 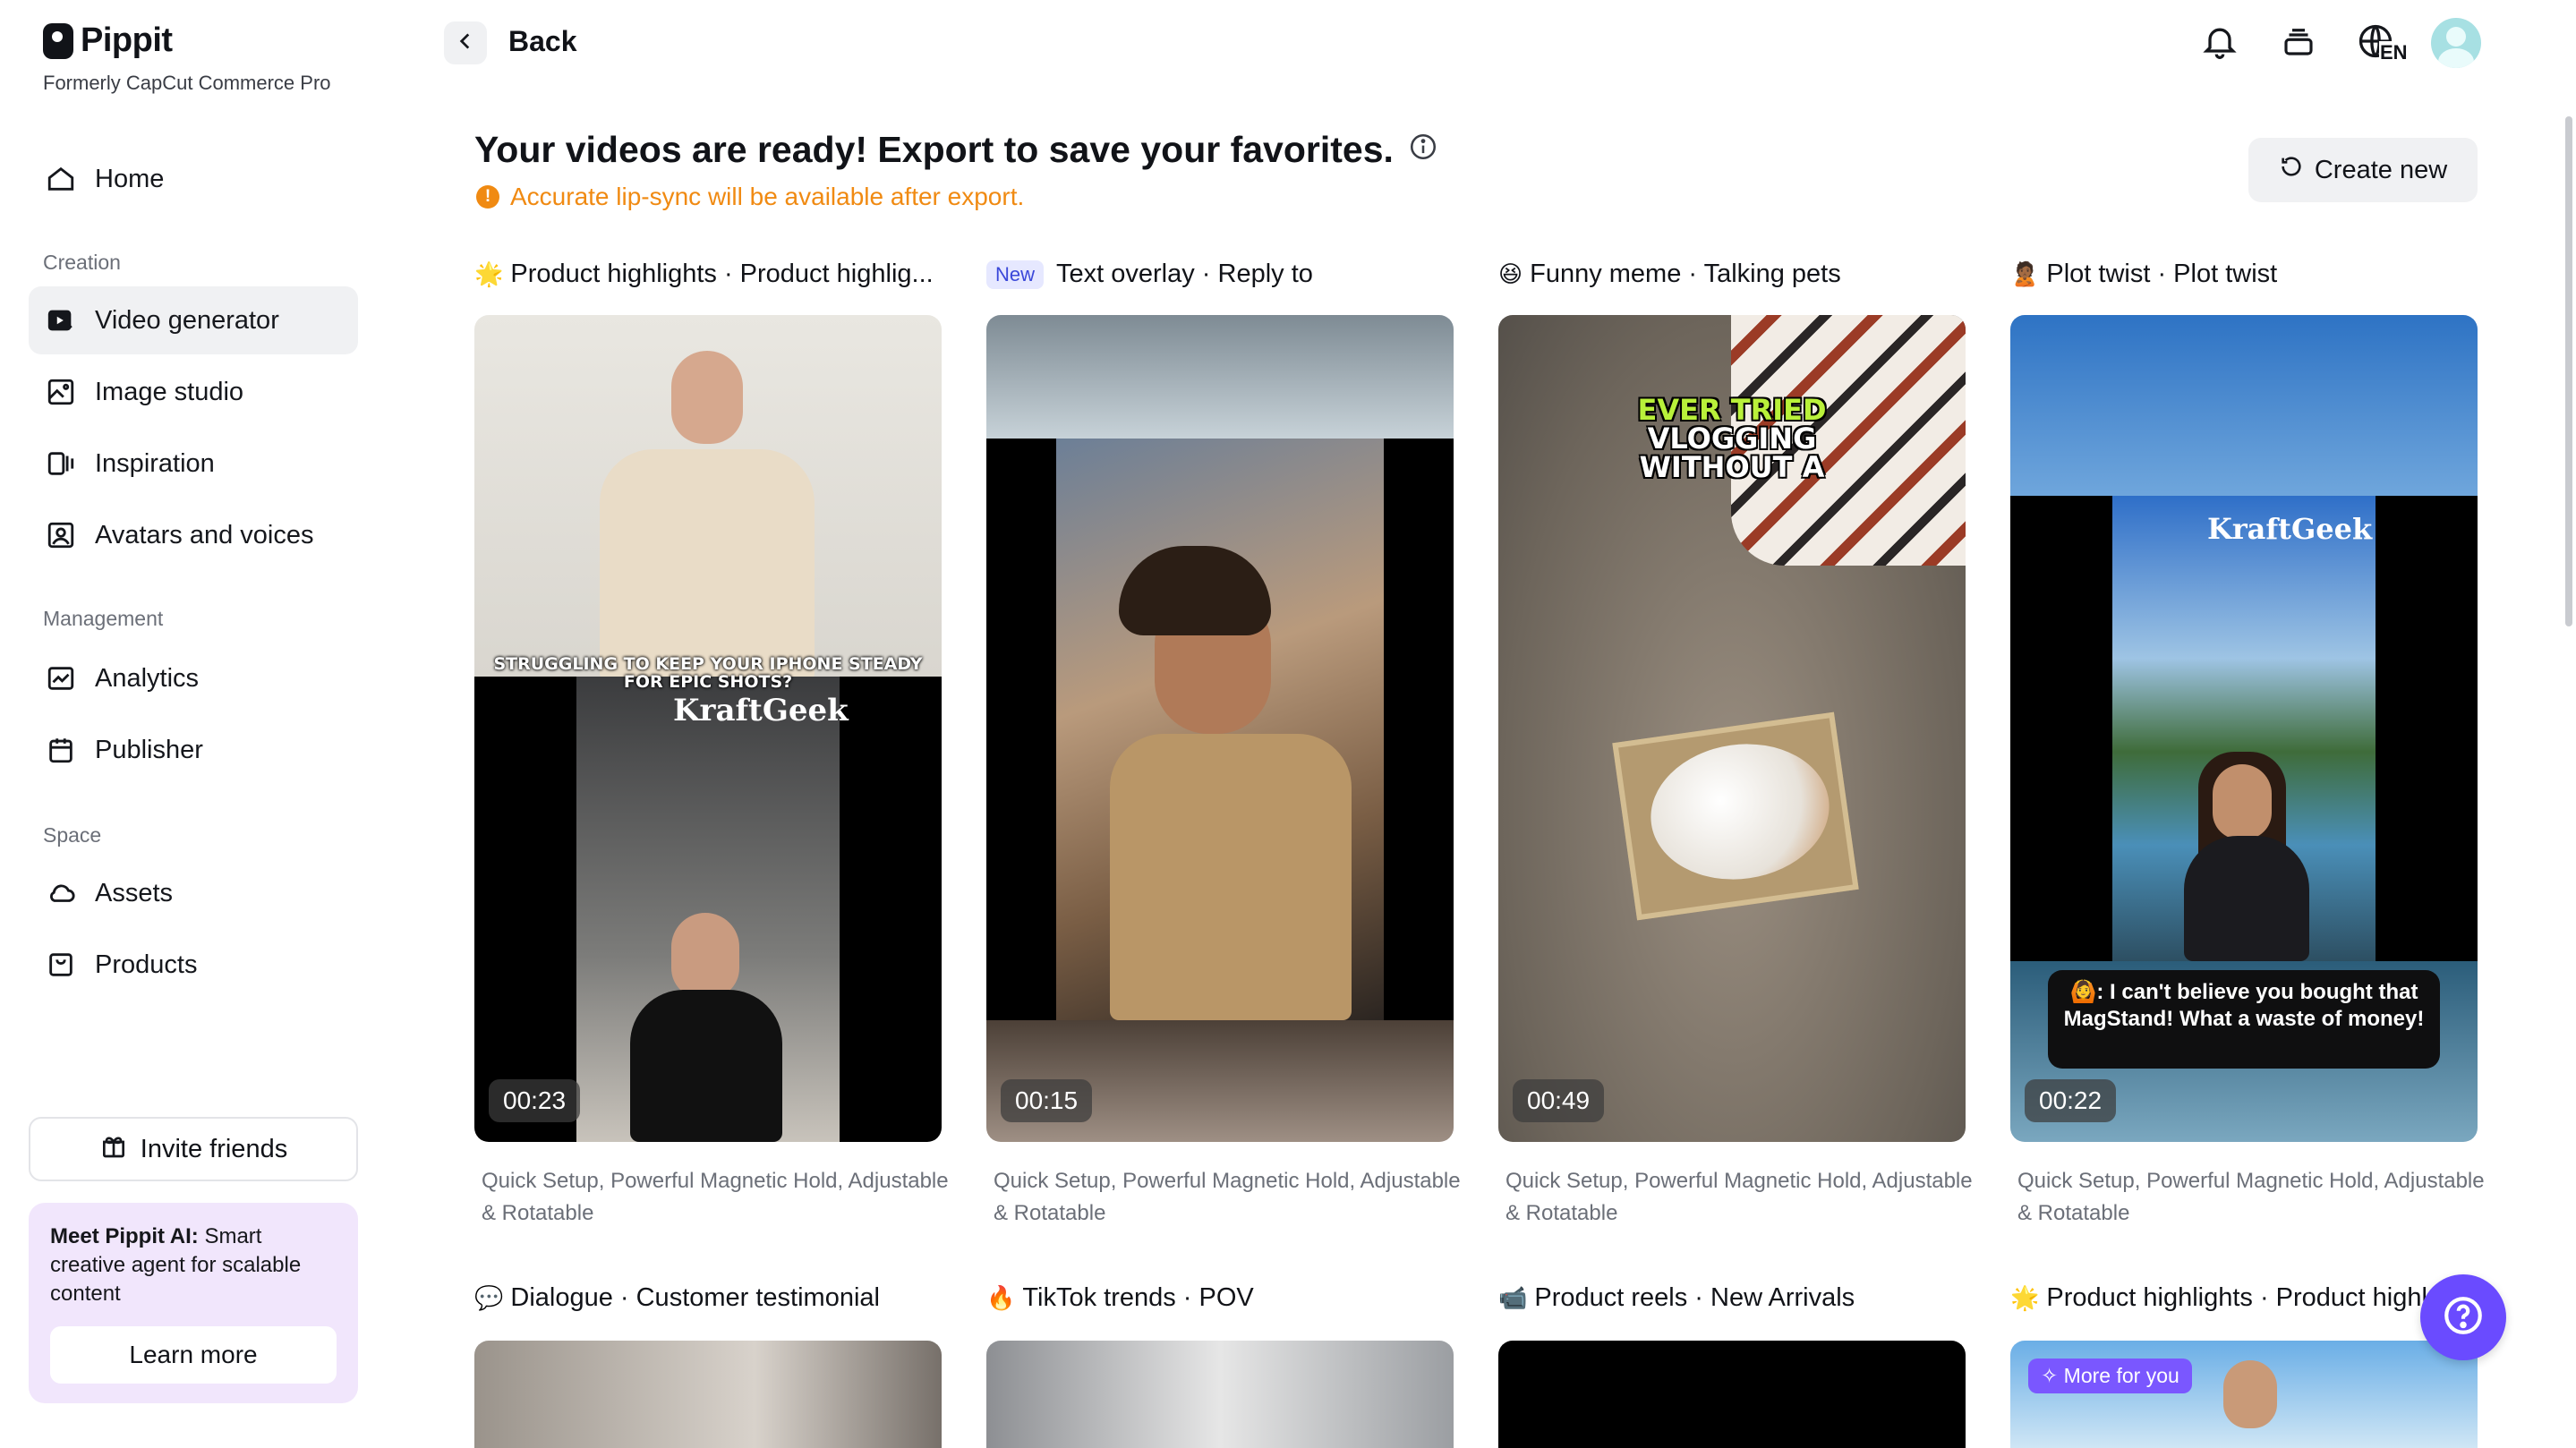 I want to click on inspiration-icon, so click(x=61, y=463).